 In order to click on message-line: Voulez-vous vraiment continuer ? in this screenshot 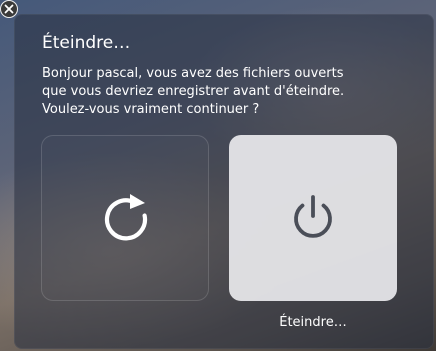, I will do `click(151, 109)`.